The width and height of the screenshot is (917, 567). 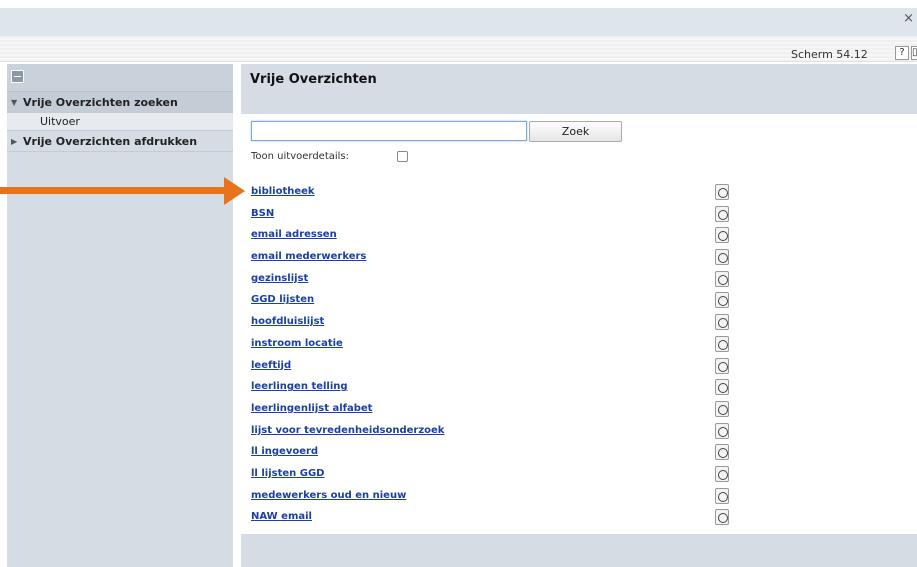 What do you see at coordinates (389, 131) in the screenshot?
I see `search-input` at bounding box center [389, 131].